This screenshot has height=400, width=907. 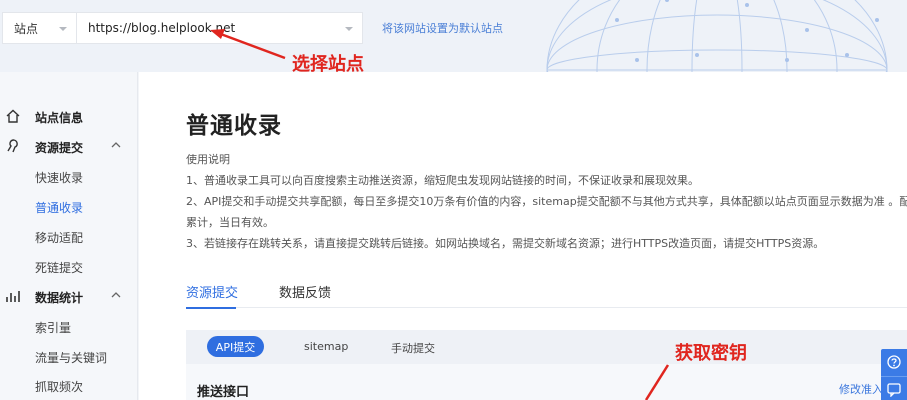 I want to click on tab-resource-submit: 资源提交, so click(x=212, y=291).